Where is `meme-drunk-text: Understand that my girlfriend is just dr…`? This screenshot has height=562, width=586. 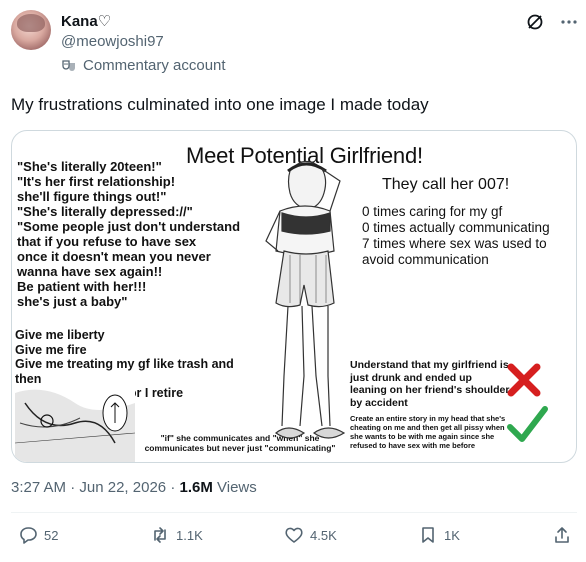 meme-drunk-text: Understand that my girlfriend is just dr… is located at coordinates (430, 384).